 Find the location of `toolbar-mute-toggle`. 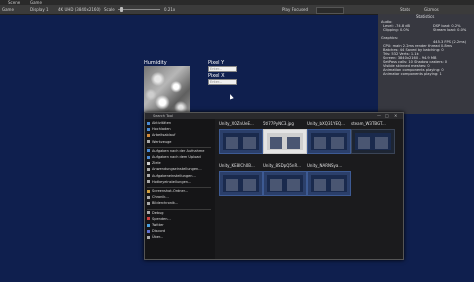

toolbar-mute-toggle is located at coordinates (330, 10).